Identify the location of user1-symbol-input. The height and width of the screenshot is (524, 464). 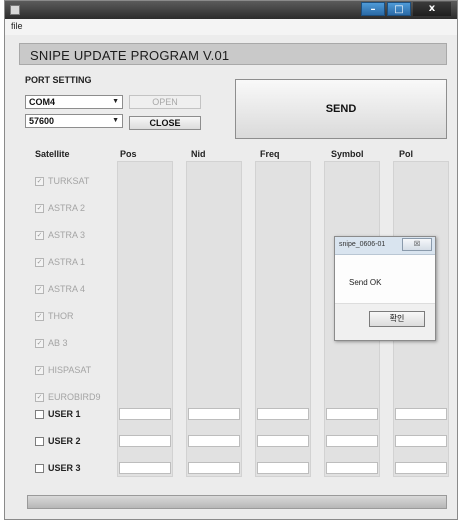
(352, 414).